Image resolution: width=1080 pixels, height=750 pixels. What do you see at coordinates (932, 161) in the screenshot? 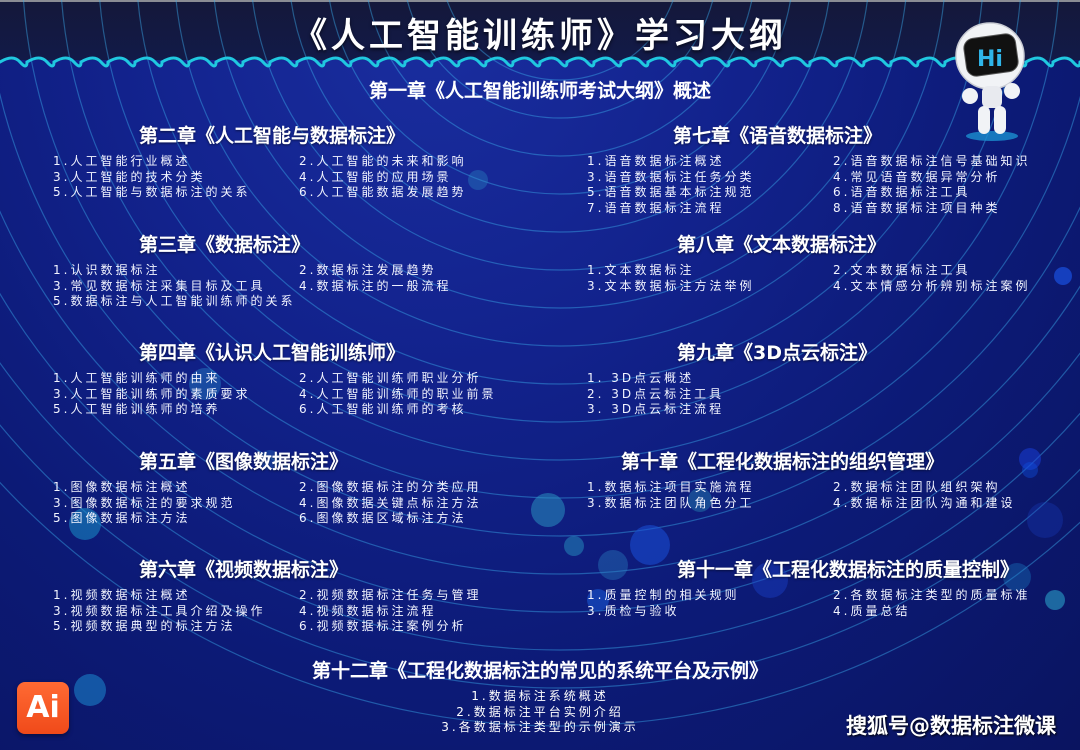
I see `chapter-item: 2.语音数据标注信号基础知识` at bounding box center [932, 161].